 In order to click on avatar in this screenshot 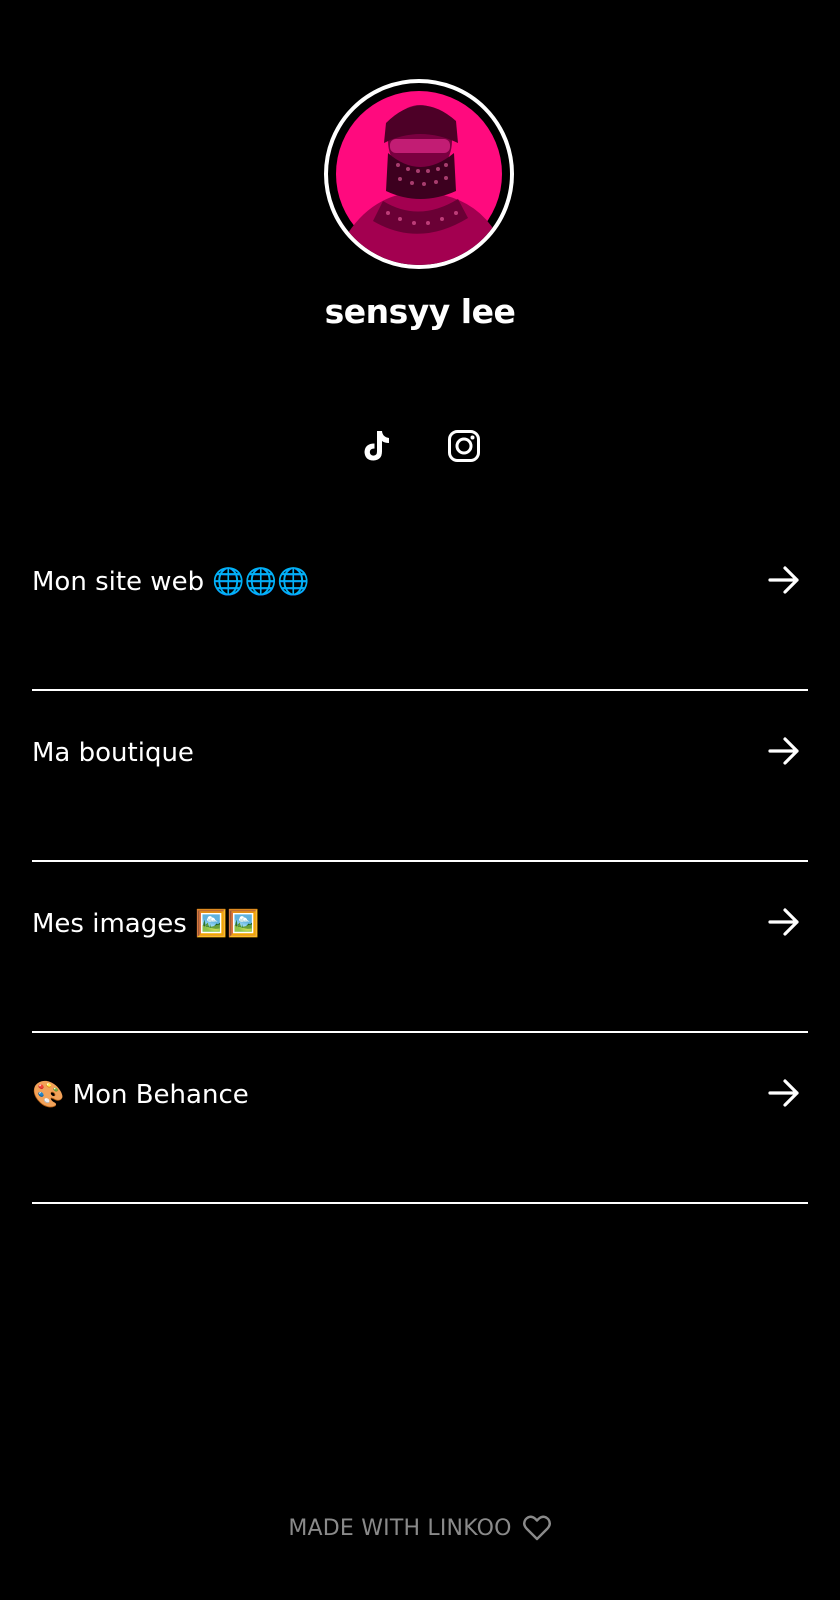, I will do `click(419, 174)`.